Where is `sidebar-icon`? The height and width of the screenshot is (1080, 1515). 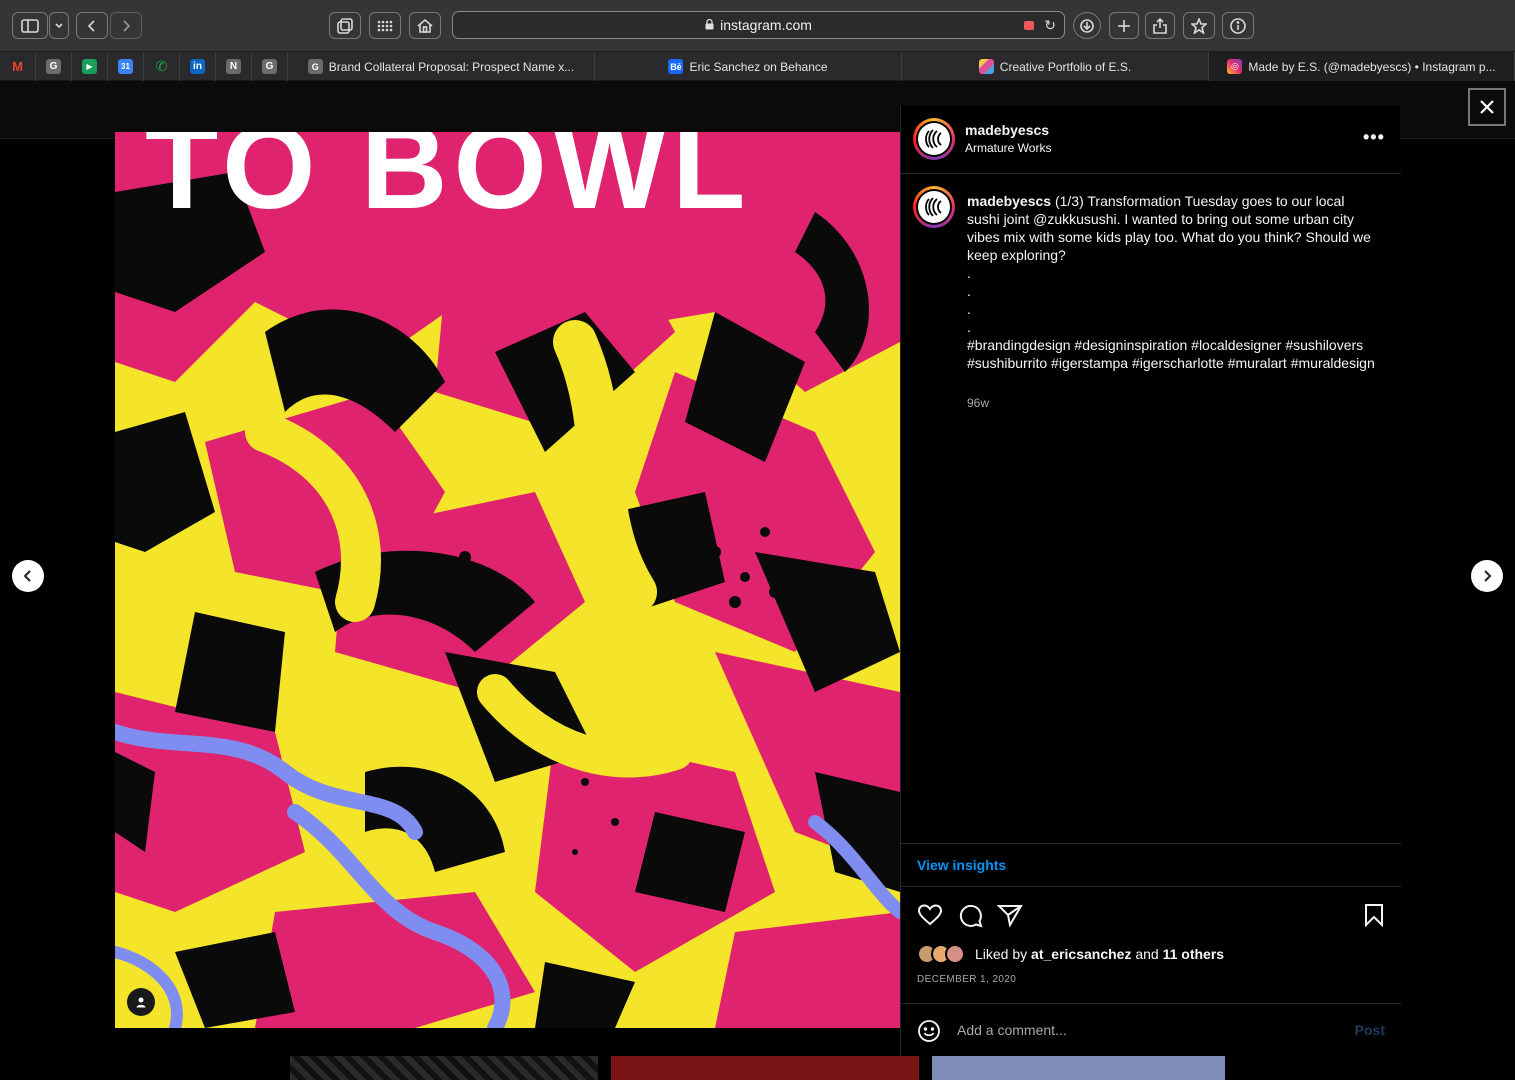
sidebar-icon is located at coordinates (30, 25).